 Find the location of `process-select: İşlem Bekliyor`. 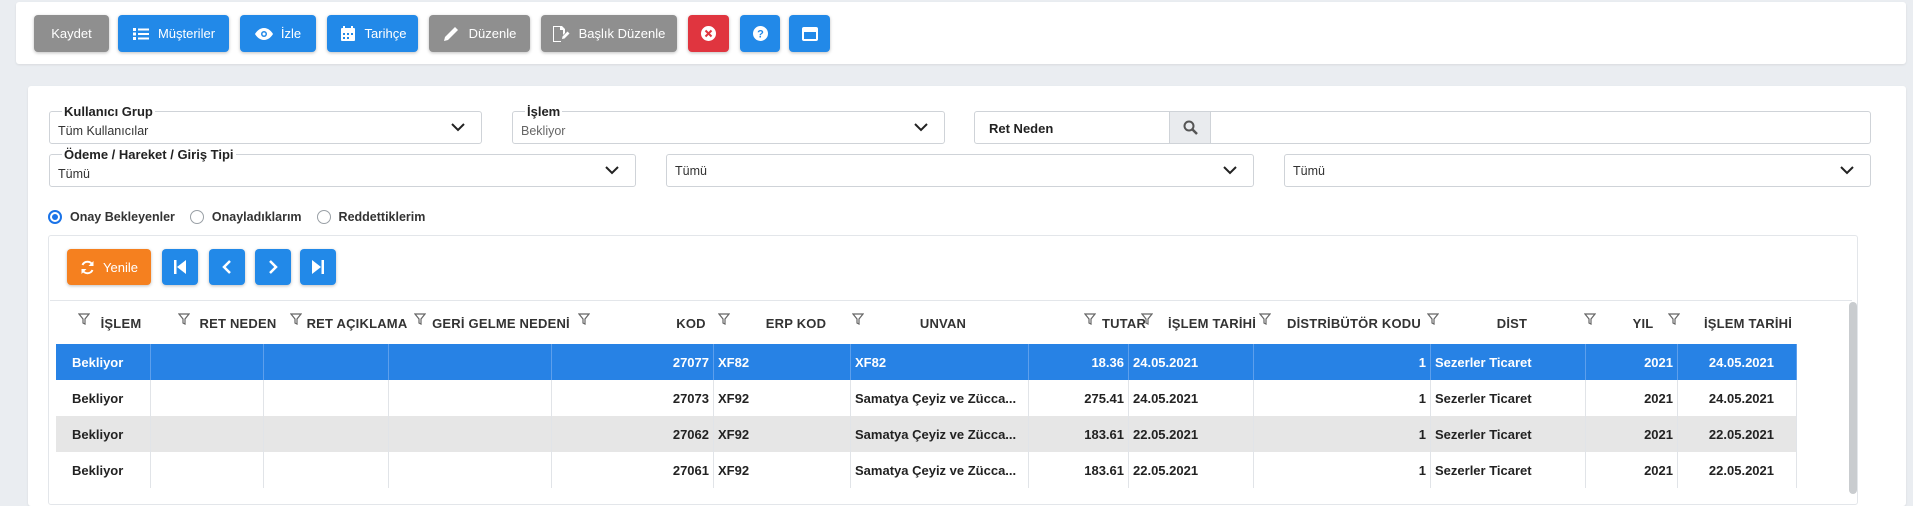

process-select: İşlem Bekliyor is located at coordinates (728, 124).